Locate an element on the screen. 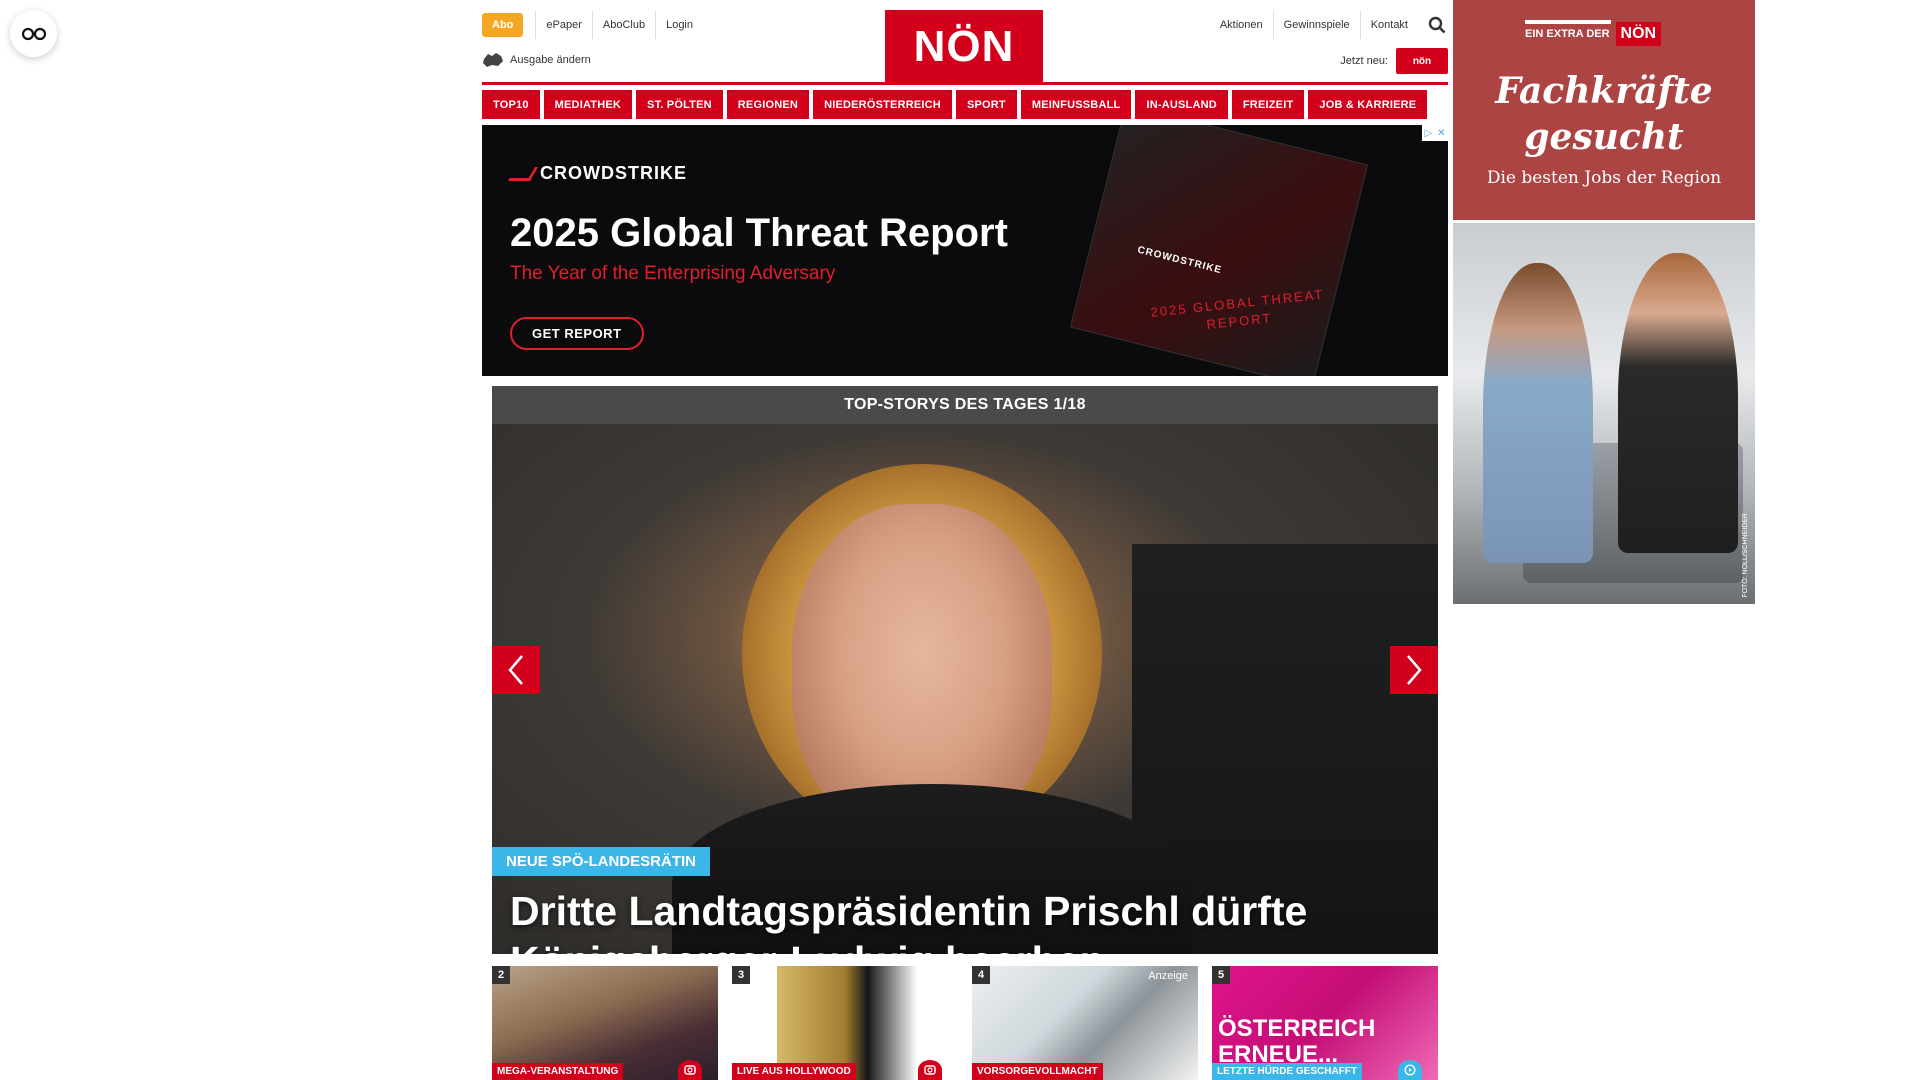  region-map-icon is located at coordinates (493, 60).